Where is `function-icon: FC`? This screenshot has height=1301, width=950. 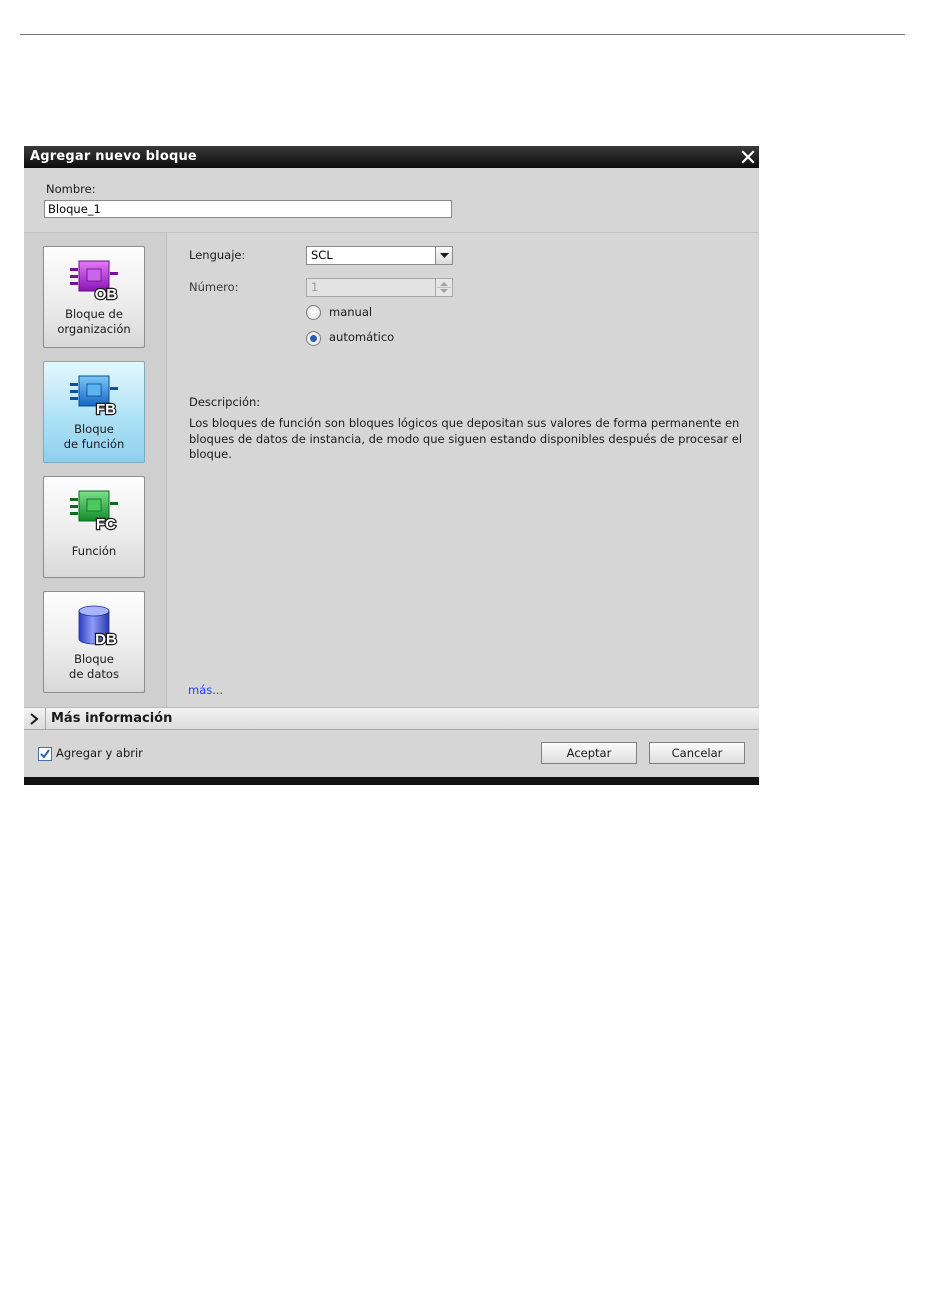
function-icon: FC is located at coordinates (94, 510).